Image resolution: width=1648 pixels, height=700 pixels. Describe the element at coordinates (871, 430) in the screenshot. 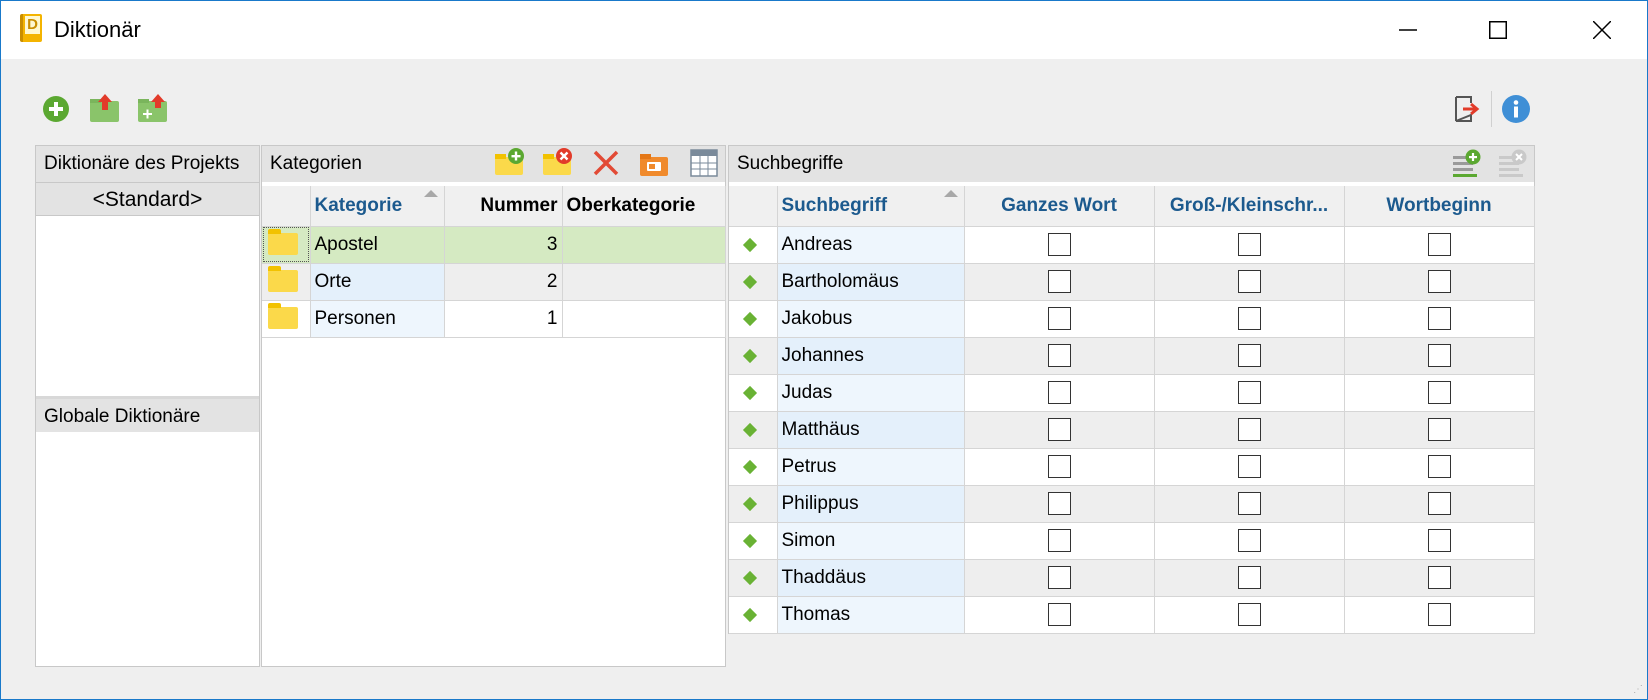

I see `search-term: Matthäus` at that location.